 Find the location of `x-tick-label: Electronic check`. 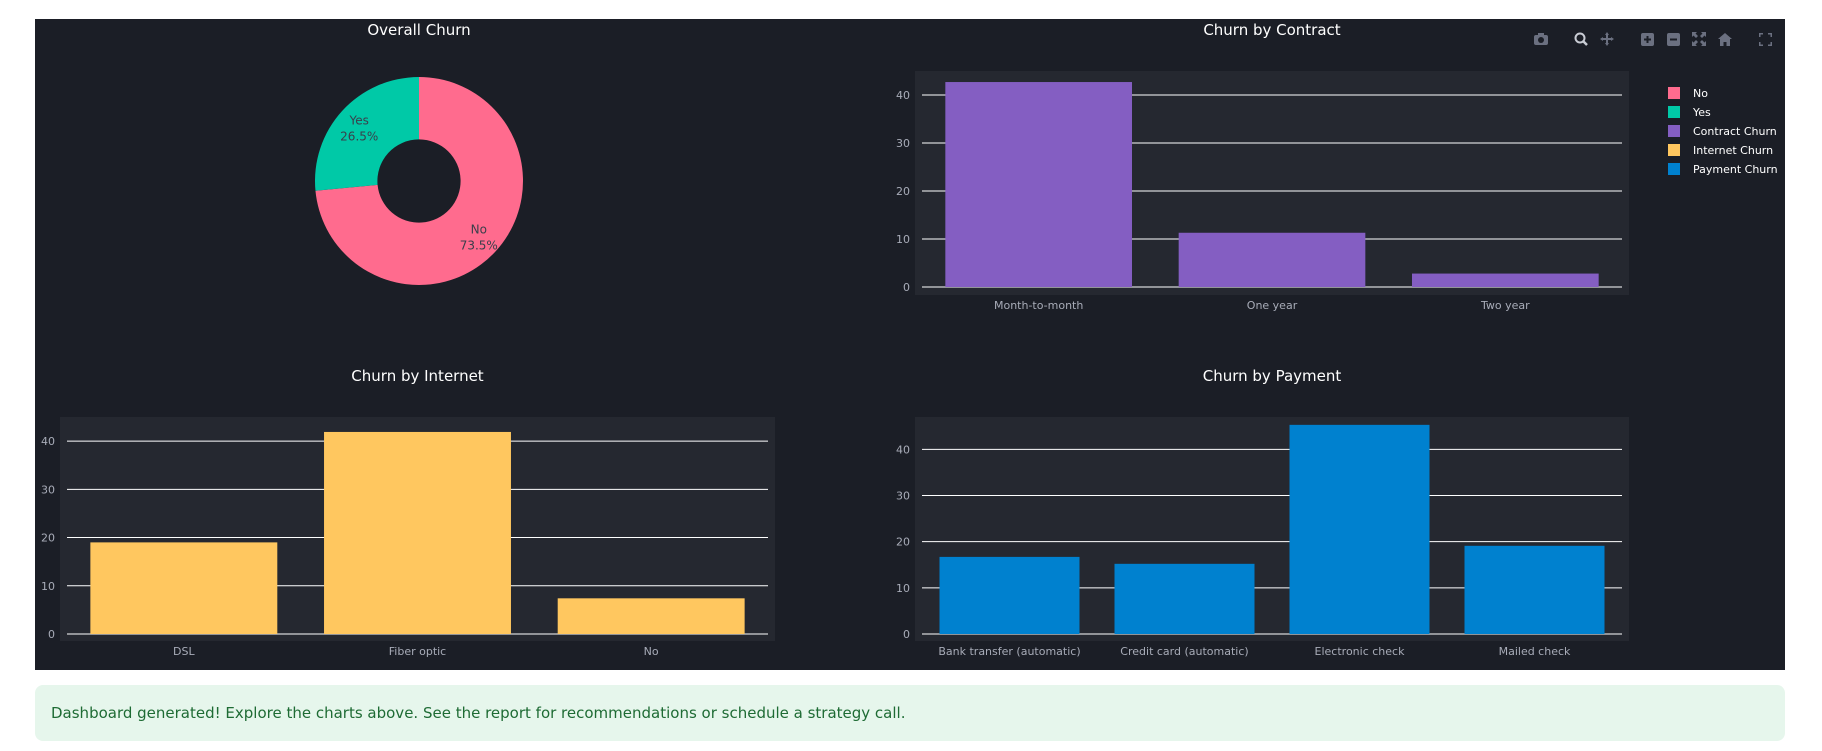

x-tick-label: Electronic check is located at coordinates (1360, 651).